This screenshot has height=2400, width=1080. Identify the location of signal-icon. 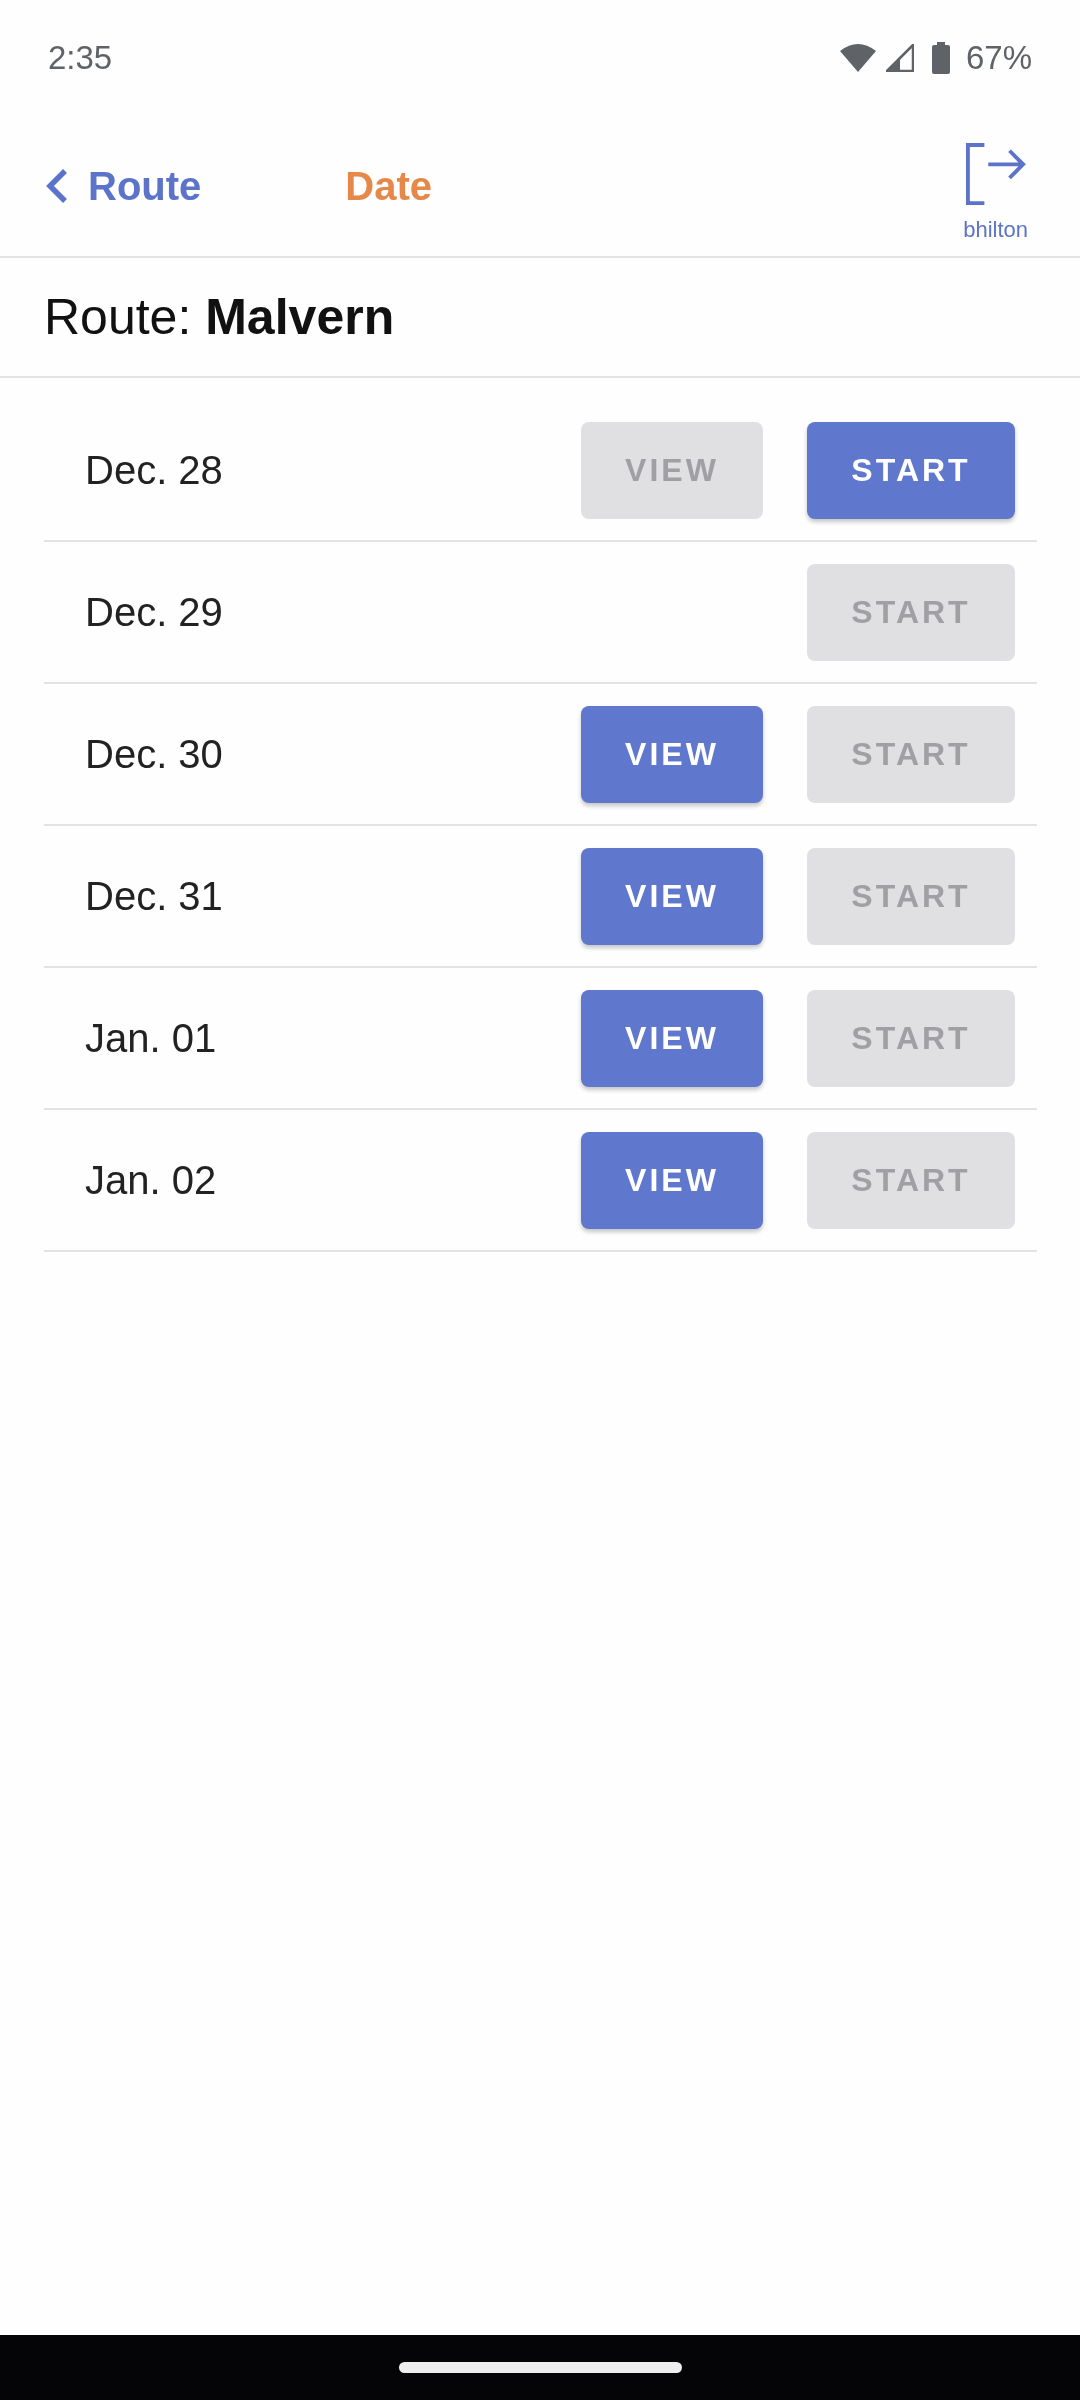
(899, 58).